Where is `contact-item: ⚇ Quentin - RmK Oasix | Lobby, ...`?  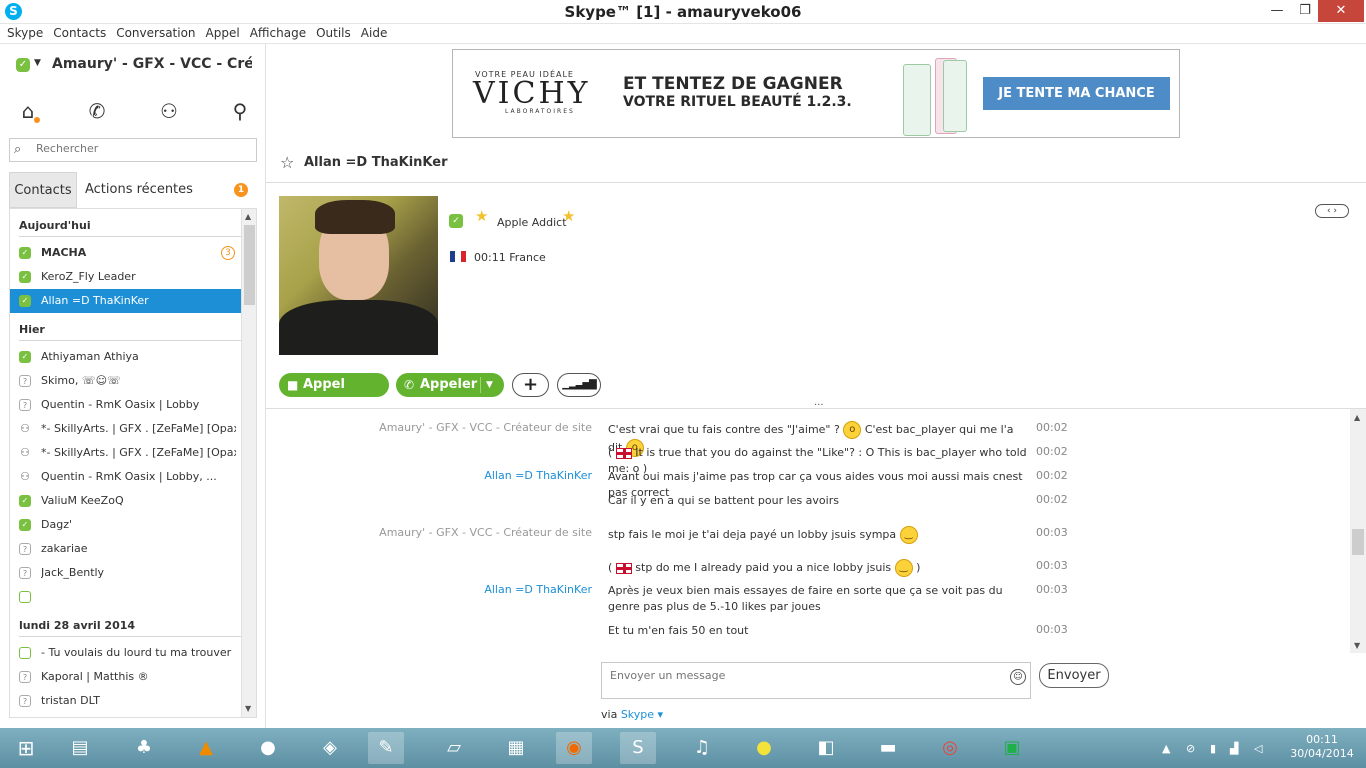 contact-item: ⚇ Quentin - RmK Oasix | Lobby, ... is located at coordinates (125, 477).